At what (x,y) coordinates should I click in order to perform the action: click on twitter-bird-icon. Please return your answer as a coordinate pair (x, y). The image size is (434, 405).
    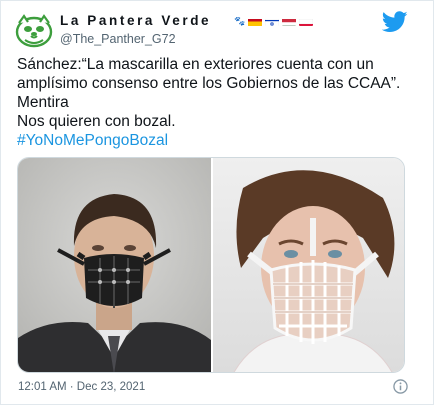
    Looking at the image, I should click on (395, 22).